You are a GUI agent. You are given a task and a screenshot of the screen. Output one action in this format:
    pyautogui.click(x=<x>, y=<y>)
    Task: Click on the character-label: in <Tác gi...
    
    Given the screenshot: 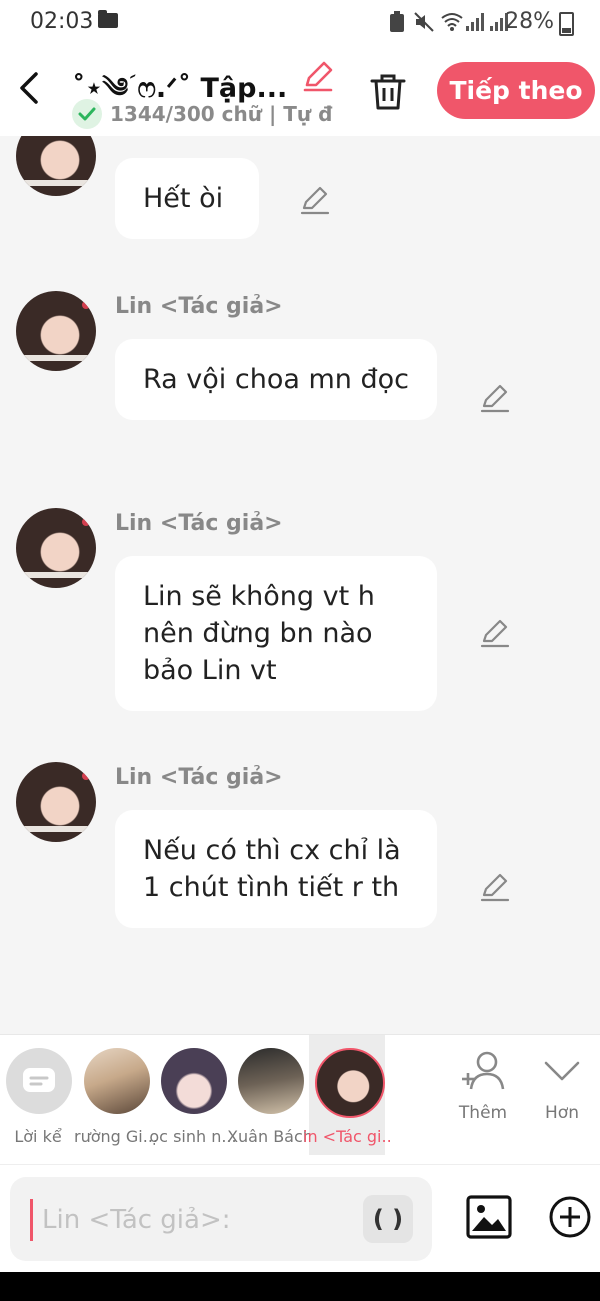 What is the action you would take?
    pyautogui.click(x=347, y=1136)
    